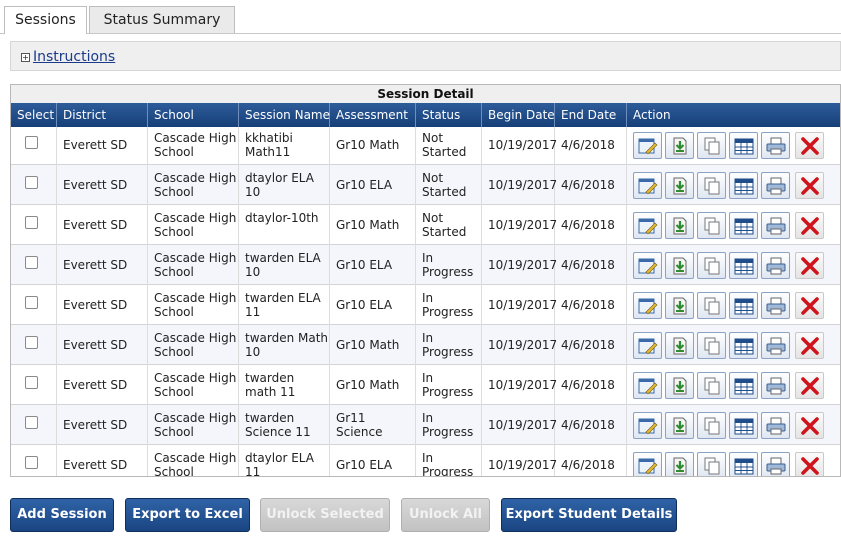  Describe the element at coordinates (425, 56) in the screenshot. I see `instructions-panel: + Instructions` at that location.